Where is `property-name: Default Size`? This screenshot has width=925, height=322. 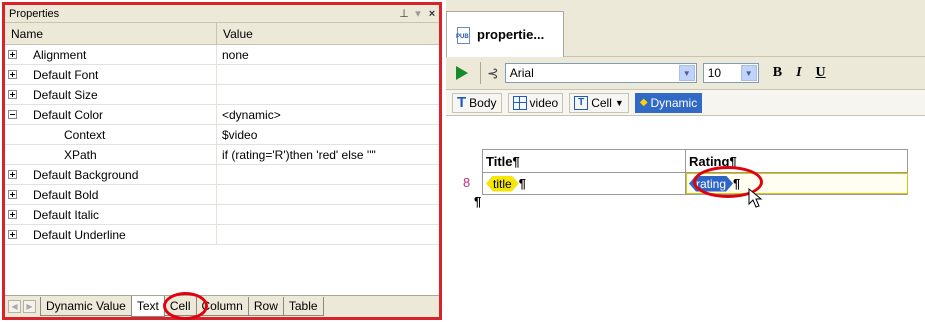 property-name: Default Size is located at coordinates (65, 94).